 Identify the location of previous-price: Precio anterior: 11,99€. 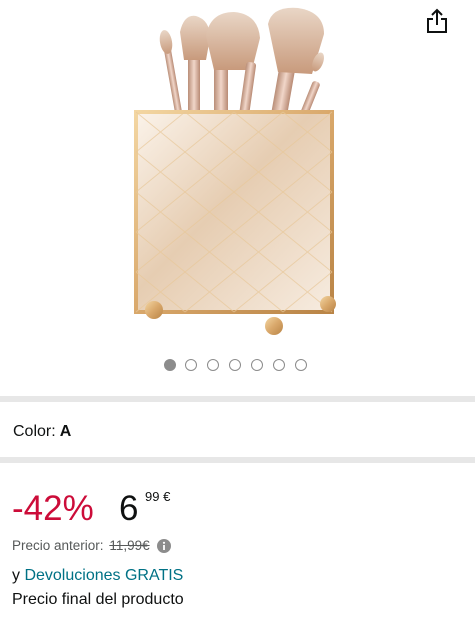
(92, 546).